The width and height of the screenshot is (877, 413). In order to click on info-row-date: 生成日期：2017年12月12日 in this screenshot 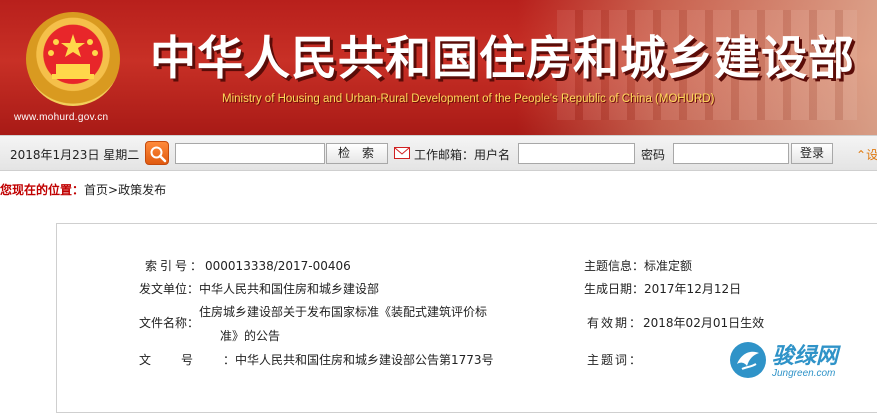, I will do `click(662, 288)`.